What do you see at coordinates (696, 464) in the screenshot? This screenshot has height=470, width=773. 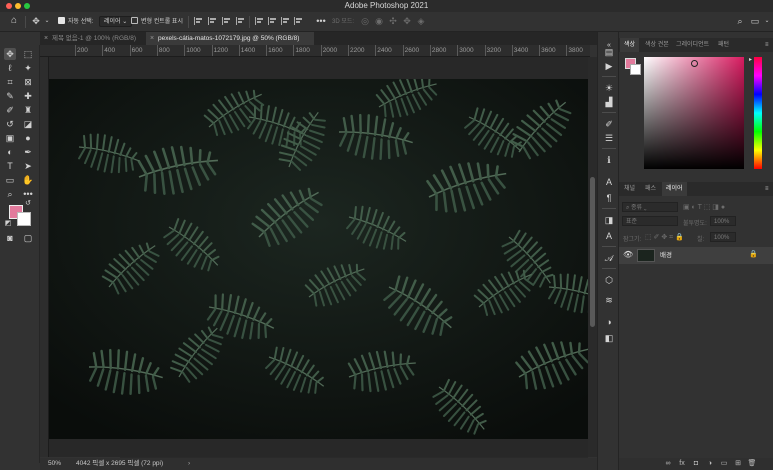 I see `add-mask-icon: ◘` at bounding box center [696, 464].